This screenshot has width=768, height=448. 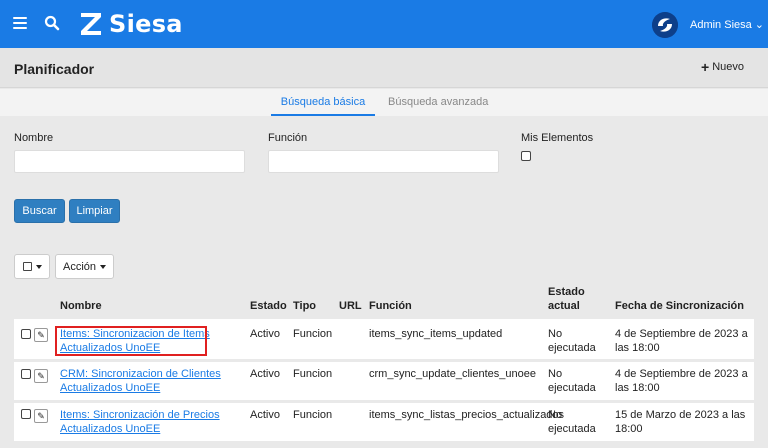 What do you see at coordinates (526, 156) in the screenshot?
I see `my-elements-checkbox` at bounding box center [526, 156].